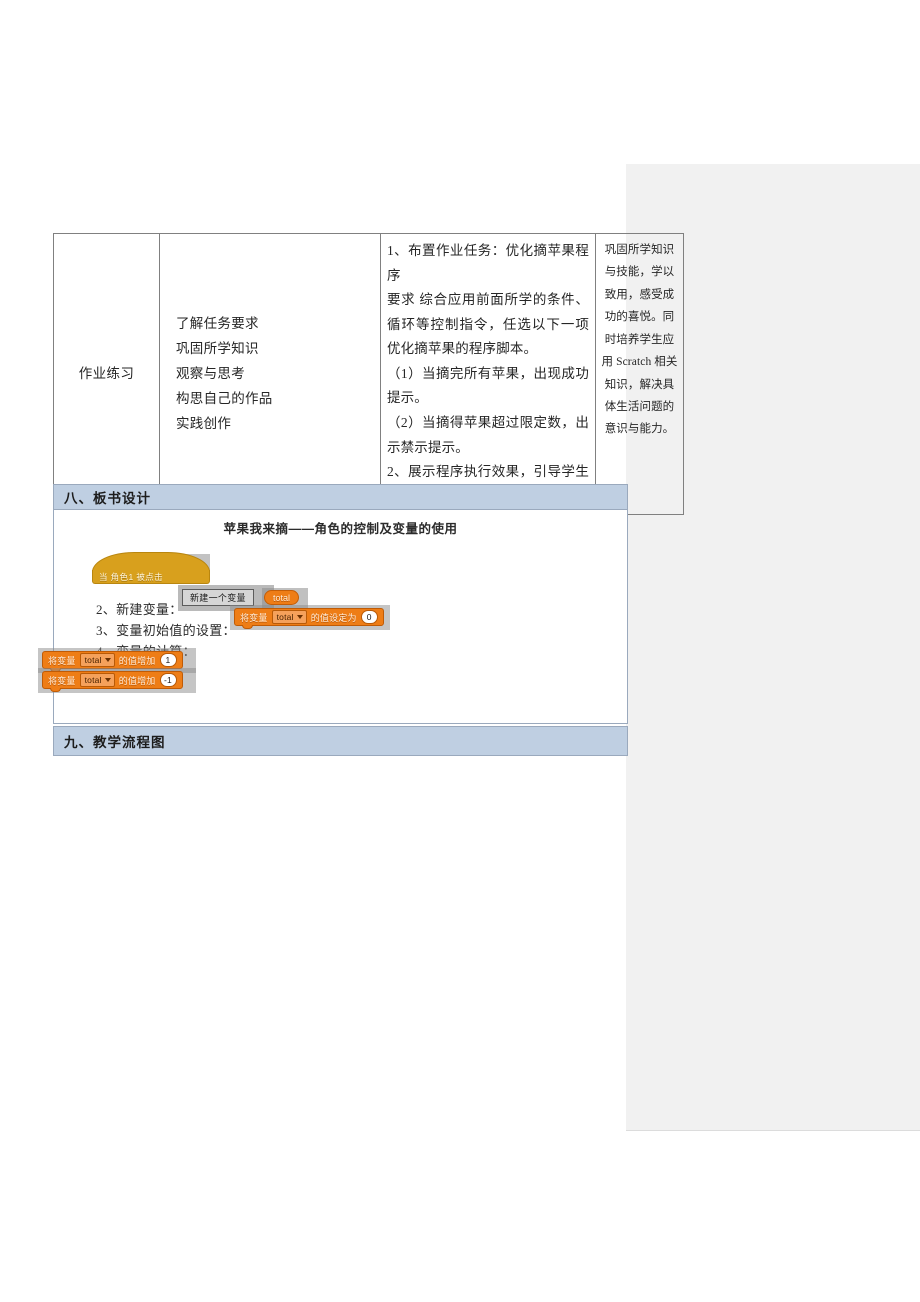  Describe the element at coordinates (168, 680) in the screenshot. I see `change-block-value-input: -1` at that location.